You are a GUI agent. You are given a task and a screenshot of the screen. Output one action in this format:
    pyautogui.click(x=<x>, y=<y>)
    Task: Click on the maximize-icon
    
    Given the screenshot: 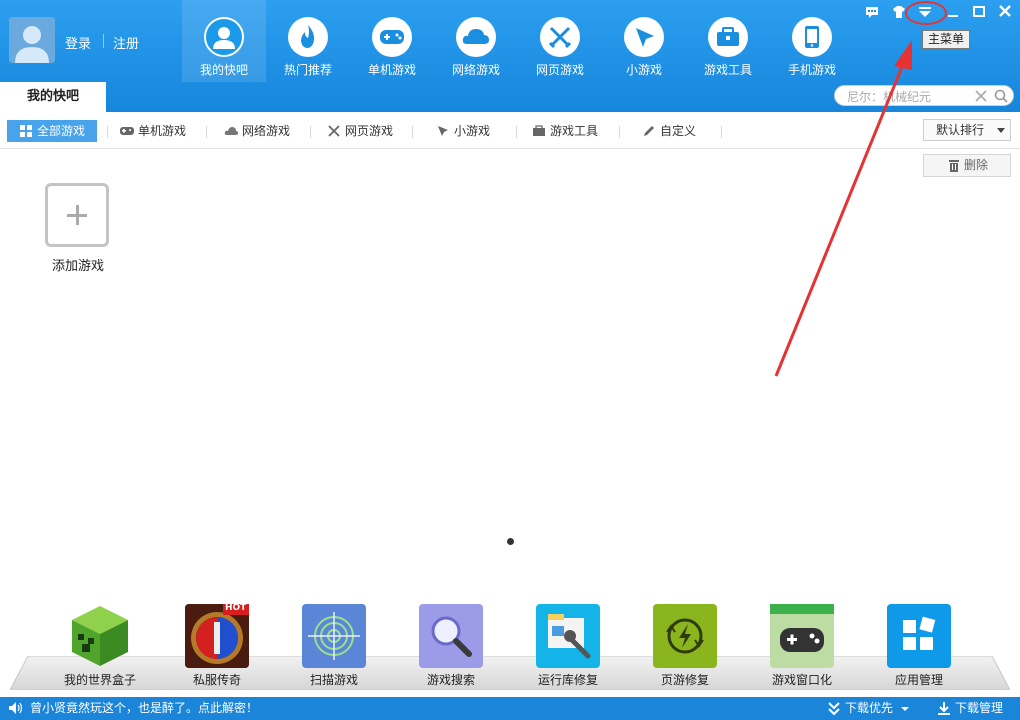 What is the action you would take?
    pyautogui.click(x=979, y=12)
    